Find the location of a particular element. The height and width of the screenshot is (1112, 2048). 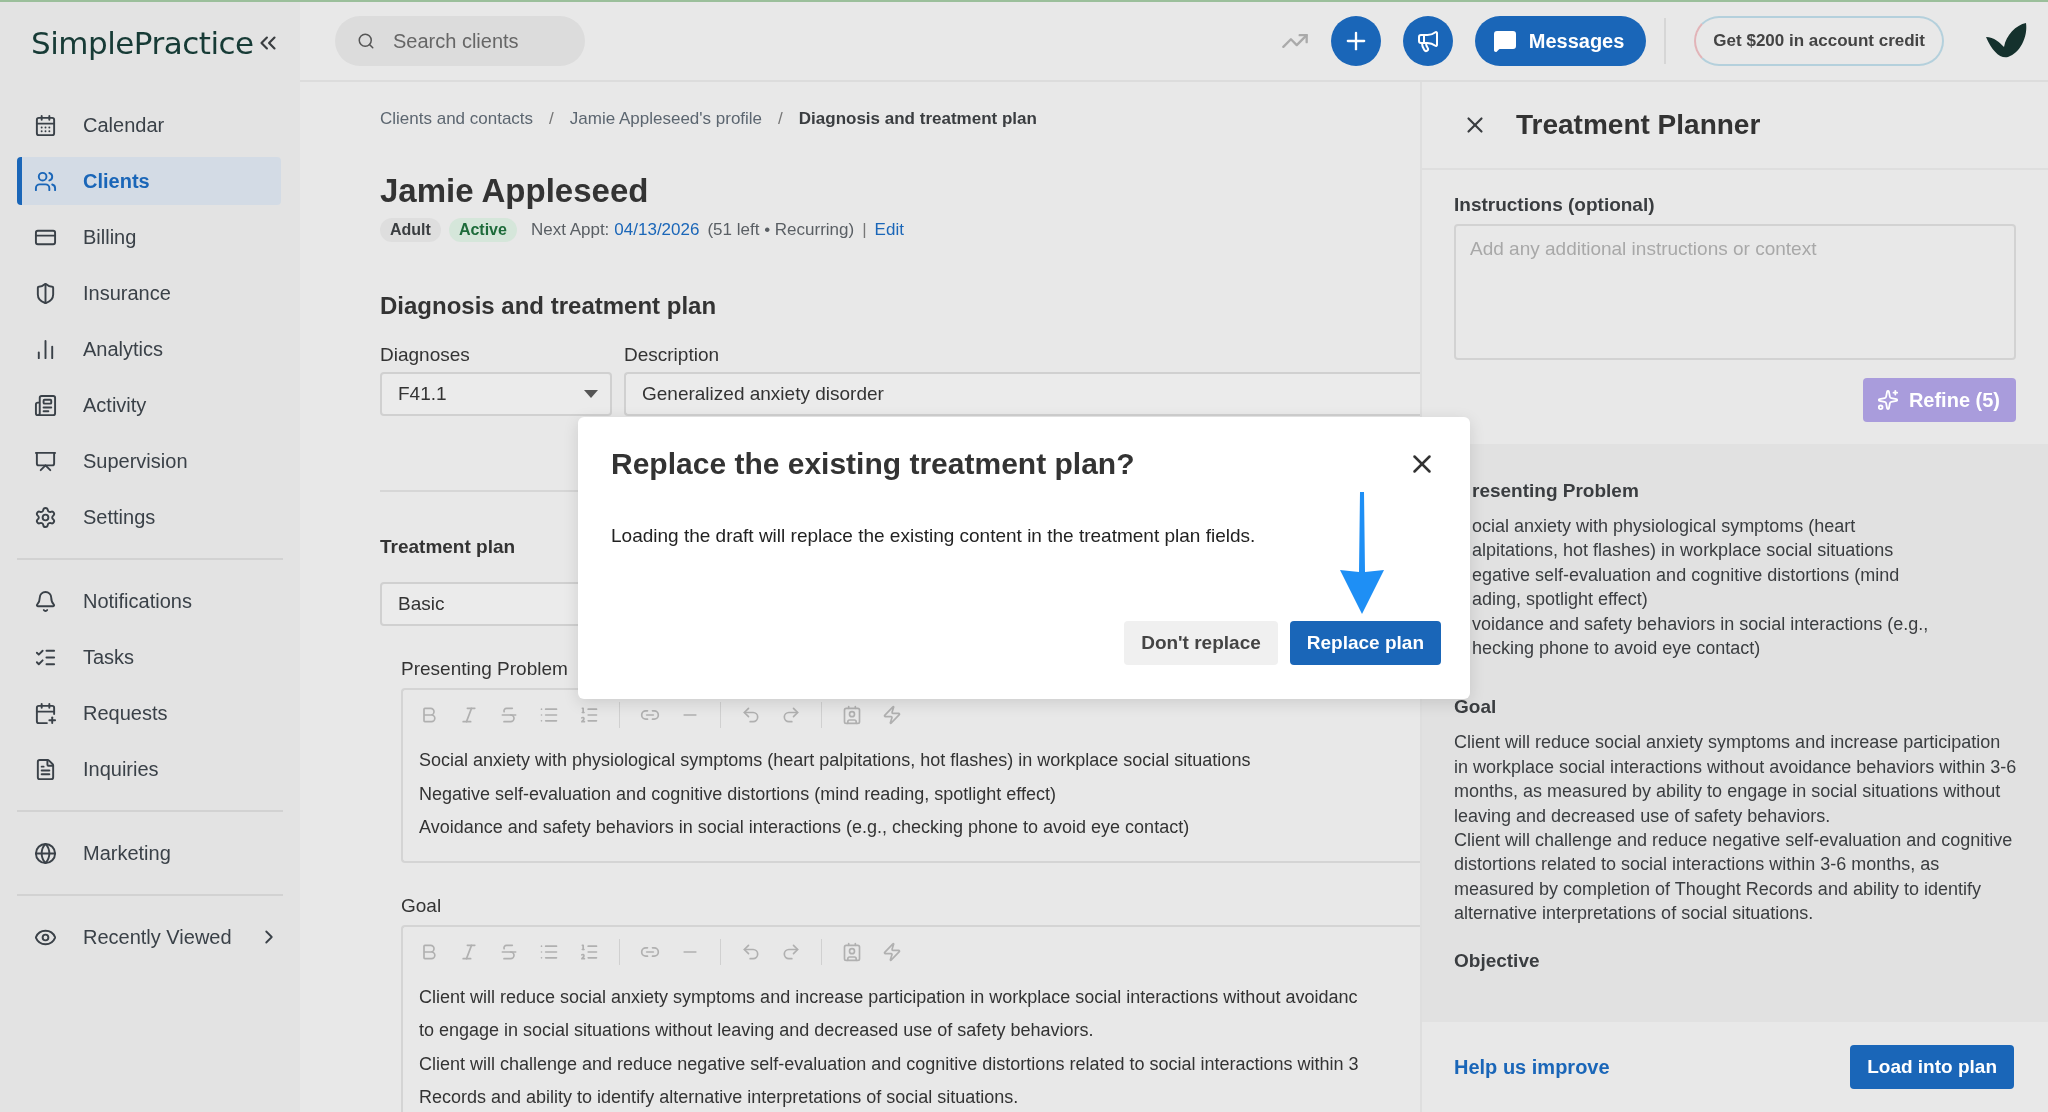

search-field: Search clients is located at coordinates (476, 41).